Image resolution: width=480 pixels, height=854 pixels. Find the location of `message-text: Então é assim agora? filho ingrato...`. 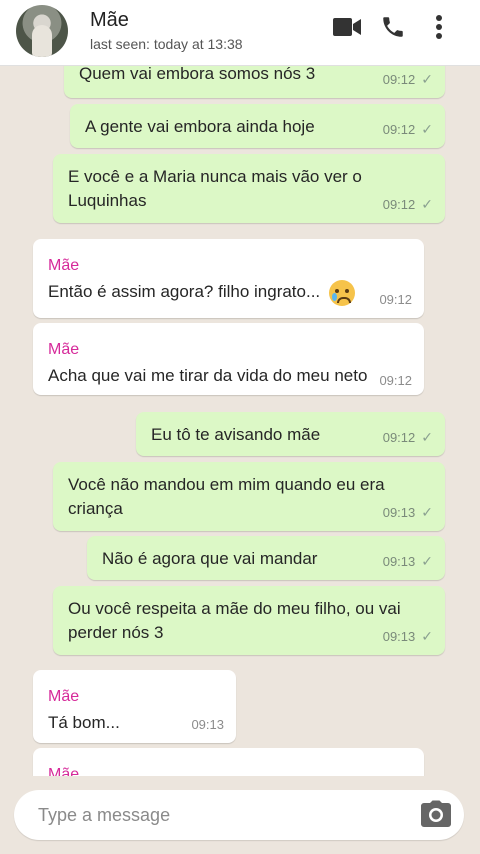

message-text: Então é assim agora? filho ingrato... is located at coordinates (201, 292).